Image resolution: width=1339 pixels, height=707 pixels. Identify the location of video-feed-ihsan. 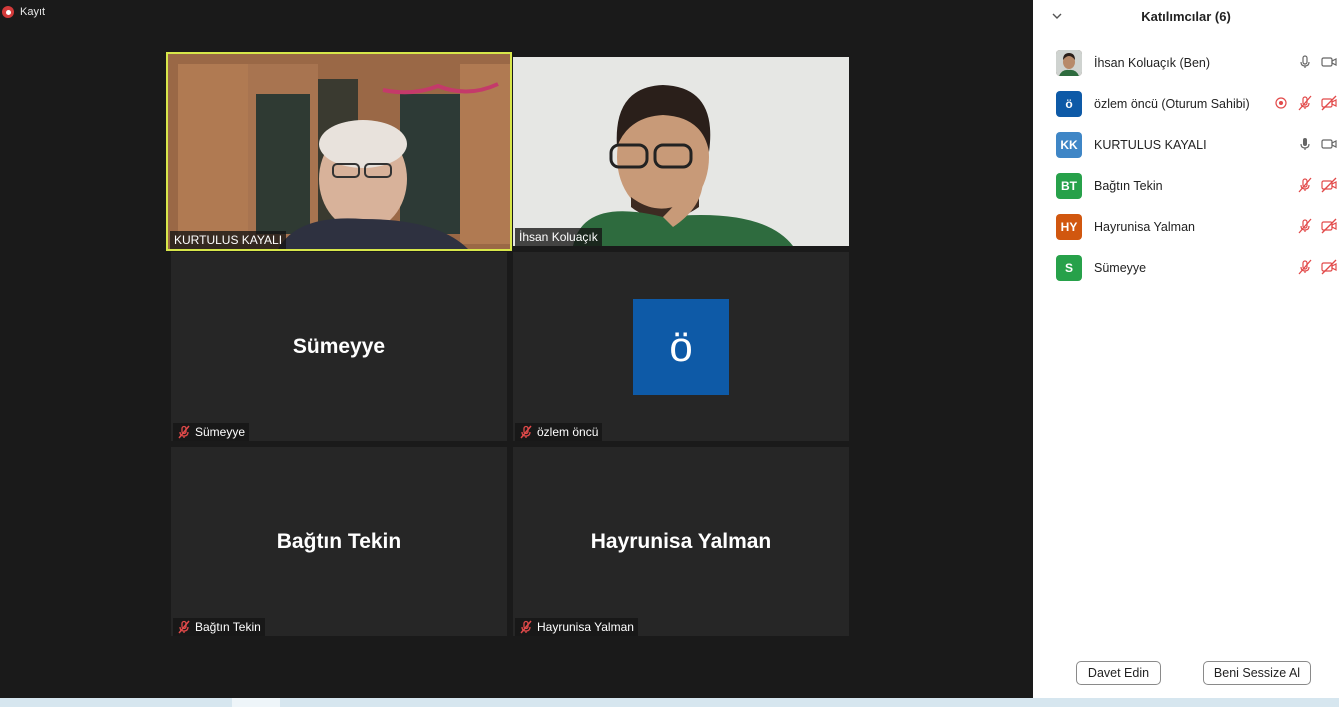
(681, 151).